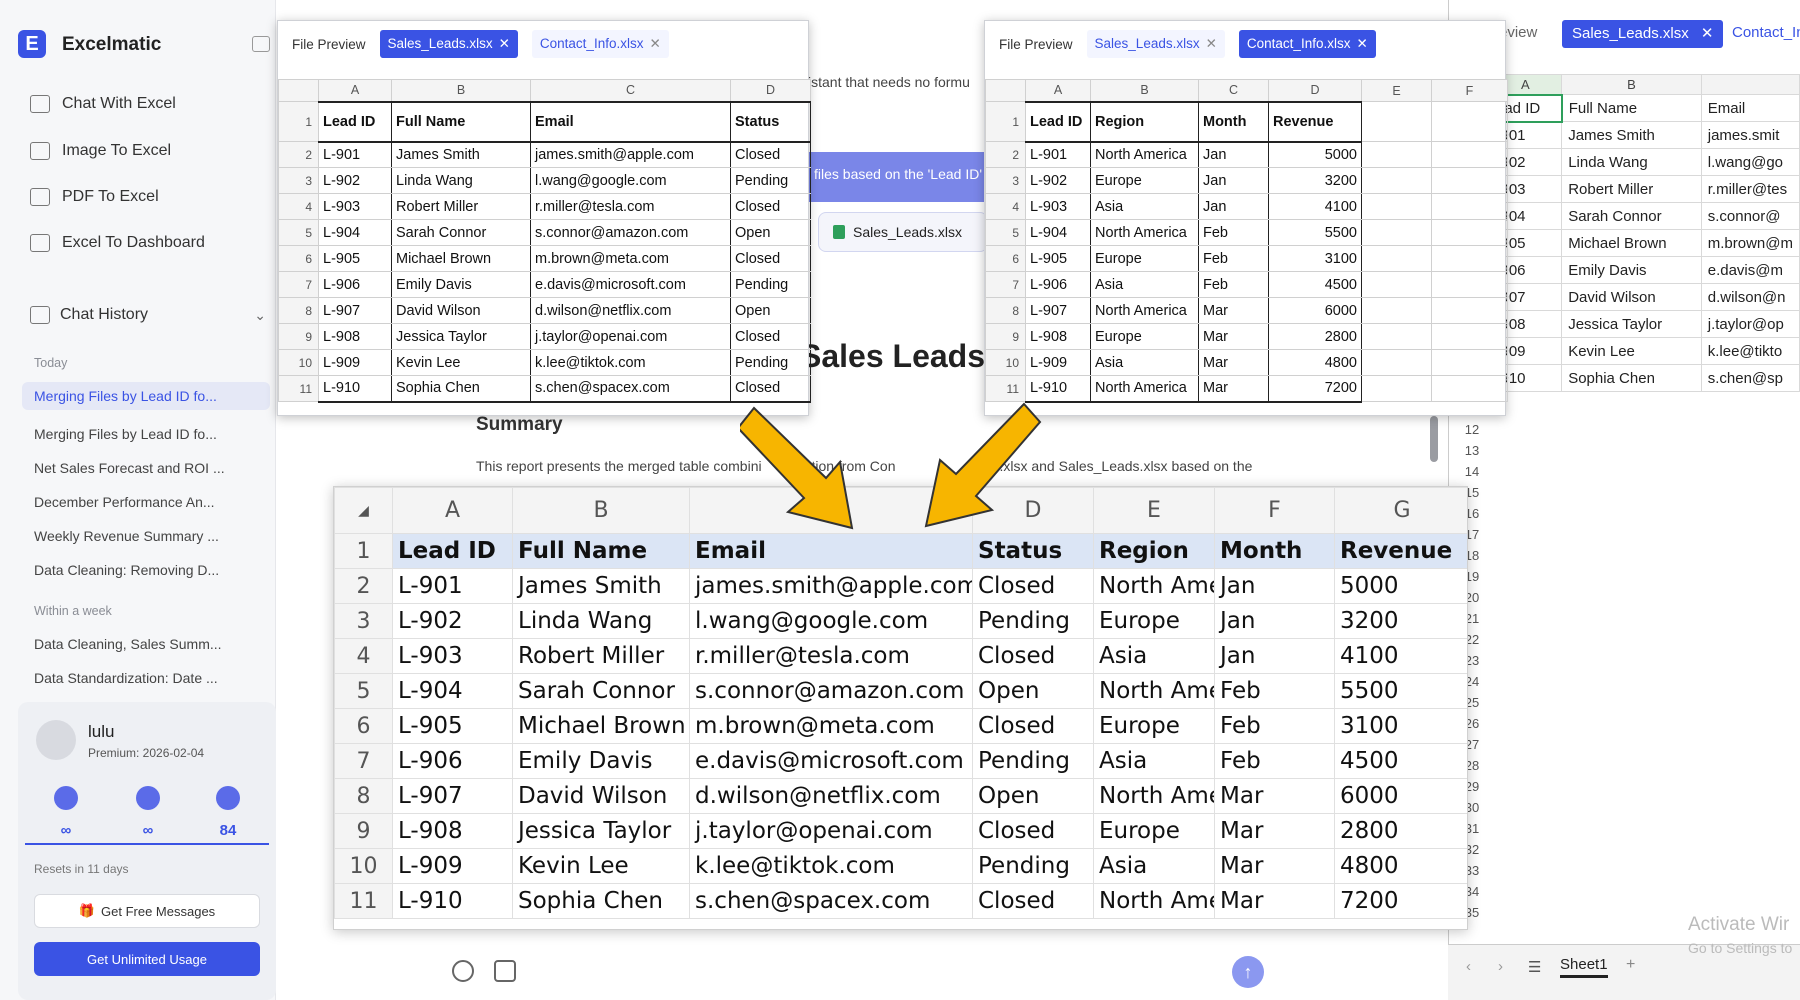 The width and height of the screenshot is (1800, 1000). Describe the element at coordinates (452, 656) in the screenshot. I see `cell: L-903` at that location.